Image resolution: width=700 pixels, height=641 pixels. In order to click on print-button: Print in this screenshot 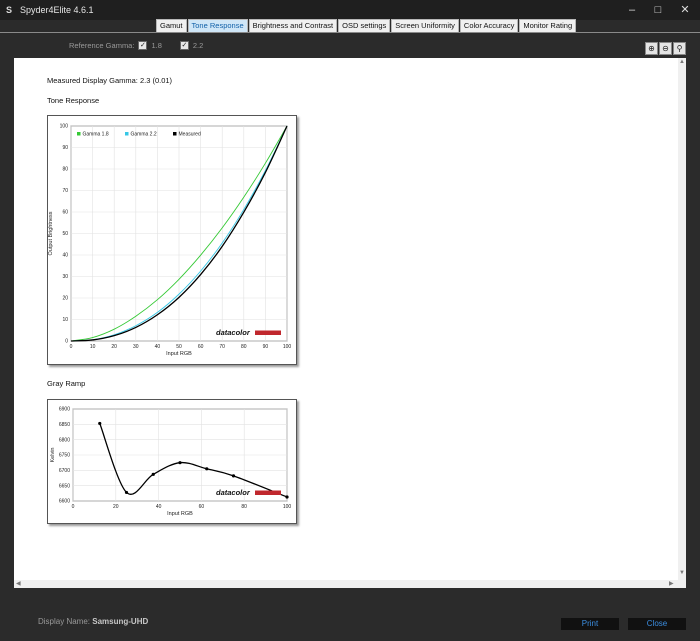, I will do `click(590, 624)`.